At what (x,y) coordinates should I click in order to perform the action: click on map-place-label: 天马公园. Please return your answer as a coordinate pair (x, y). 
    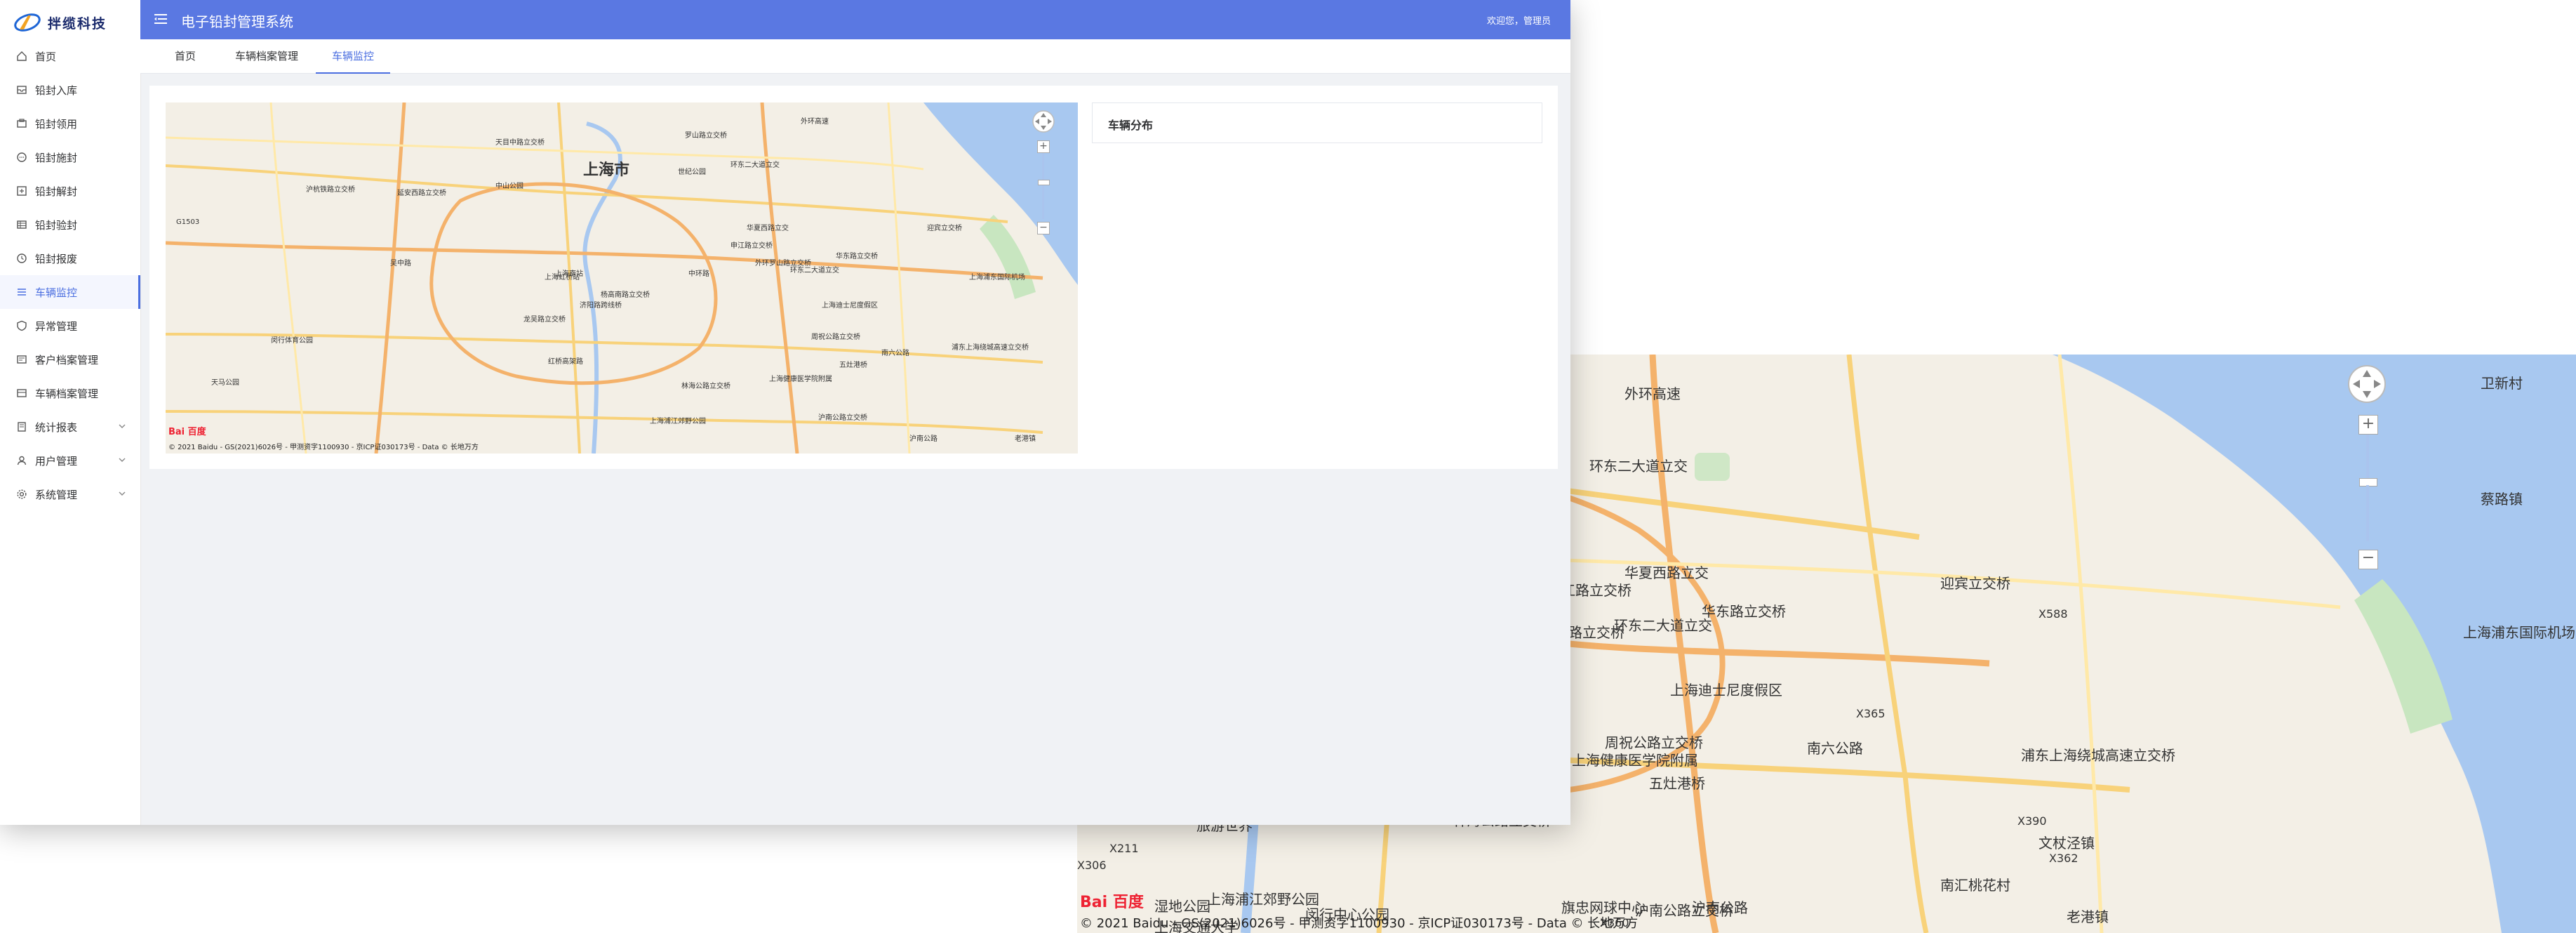
    Looking at the image, I should click on (225, 383).